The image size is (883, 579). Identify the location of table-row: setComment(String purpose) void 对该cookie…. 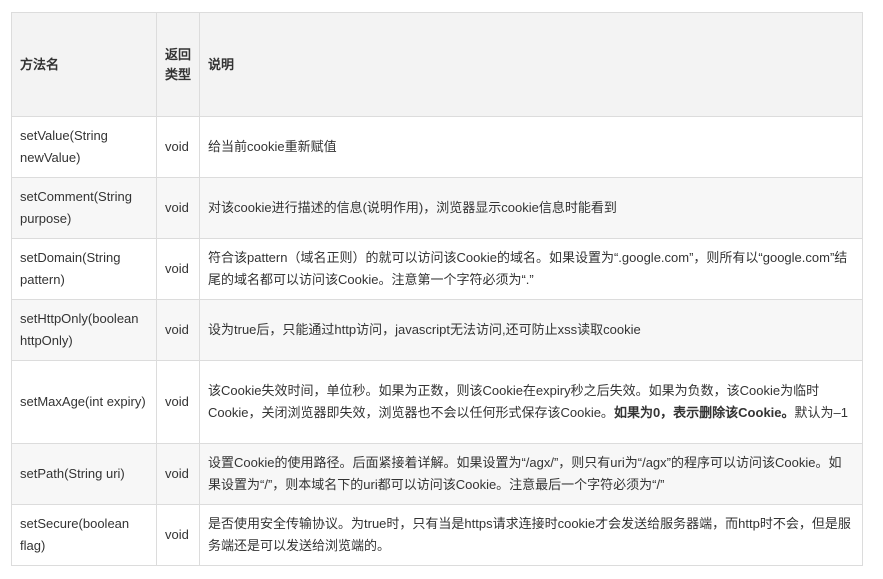
(437, 208).